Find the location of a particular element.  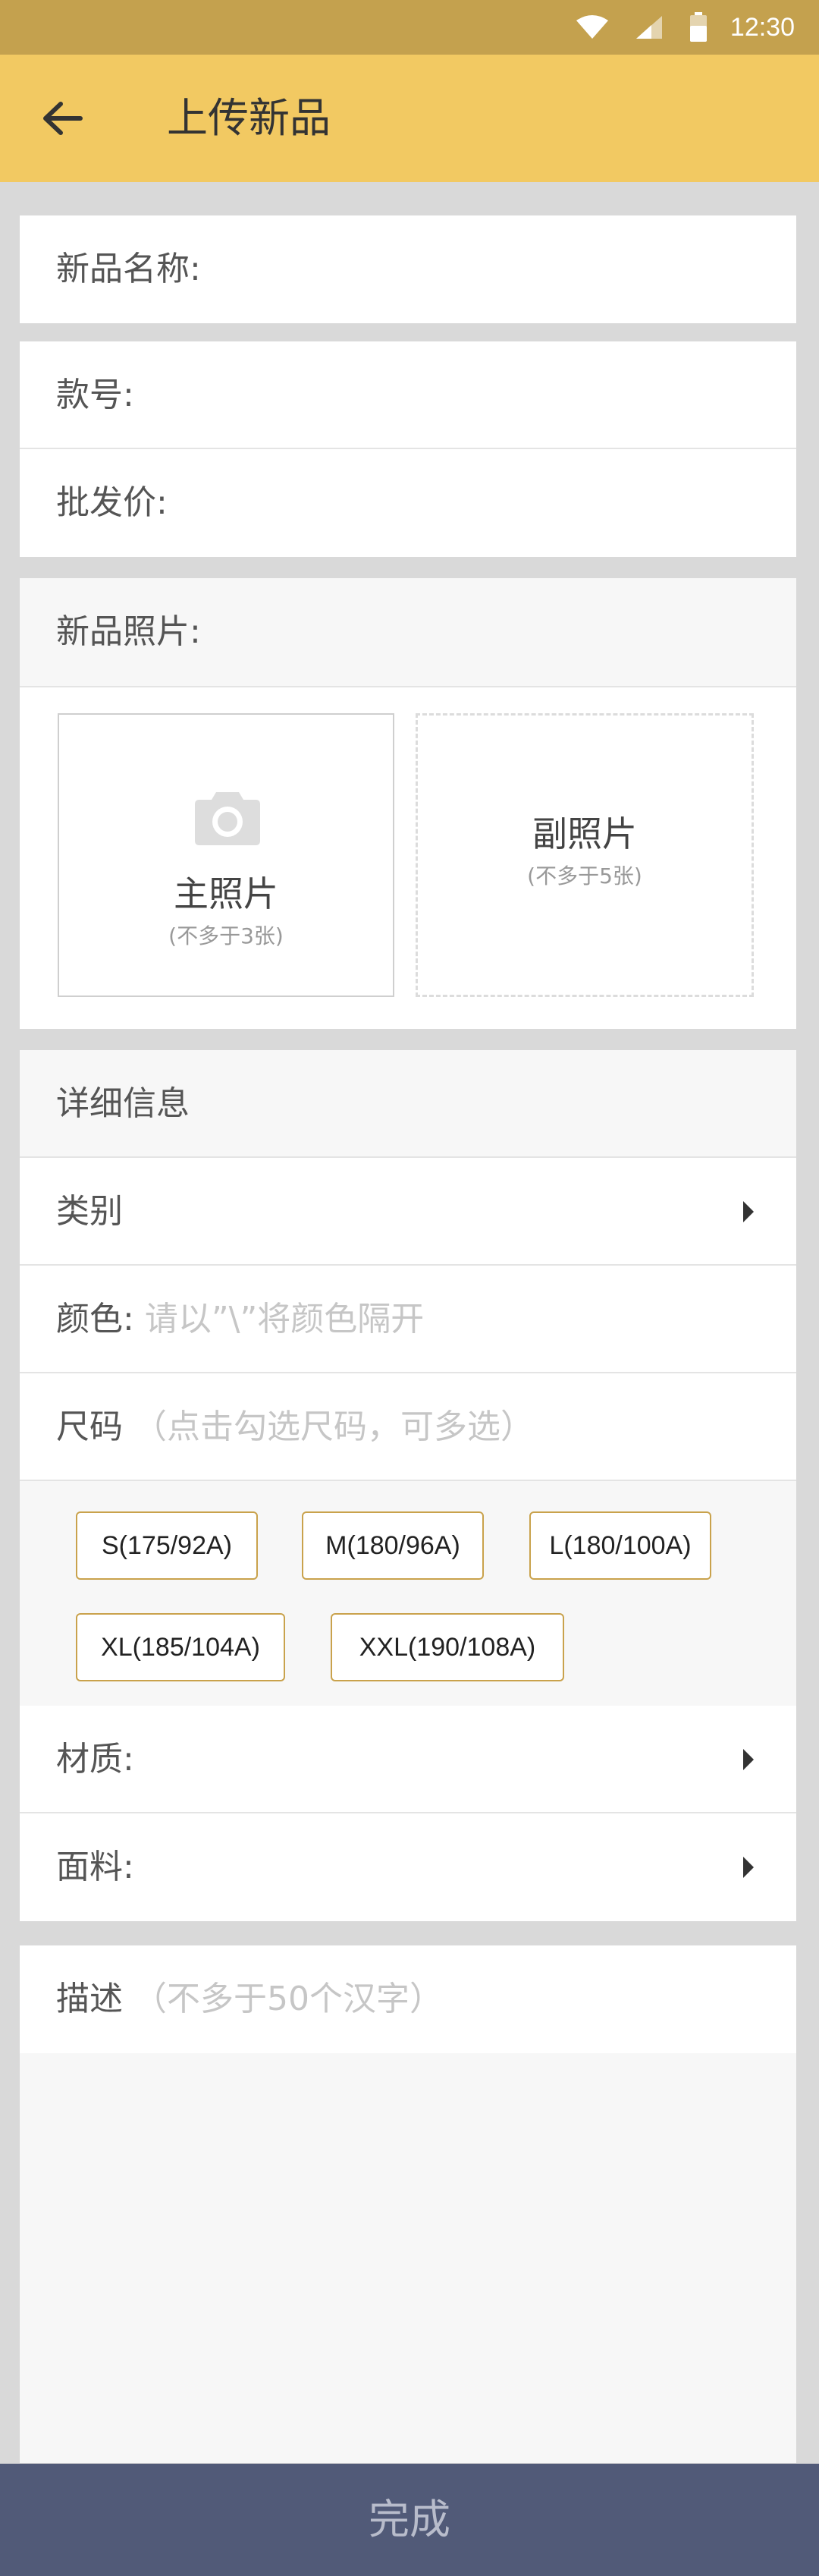

camera-icon is located at coordinates (227, 818).